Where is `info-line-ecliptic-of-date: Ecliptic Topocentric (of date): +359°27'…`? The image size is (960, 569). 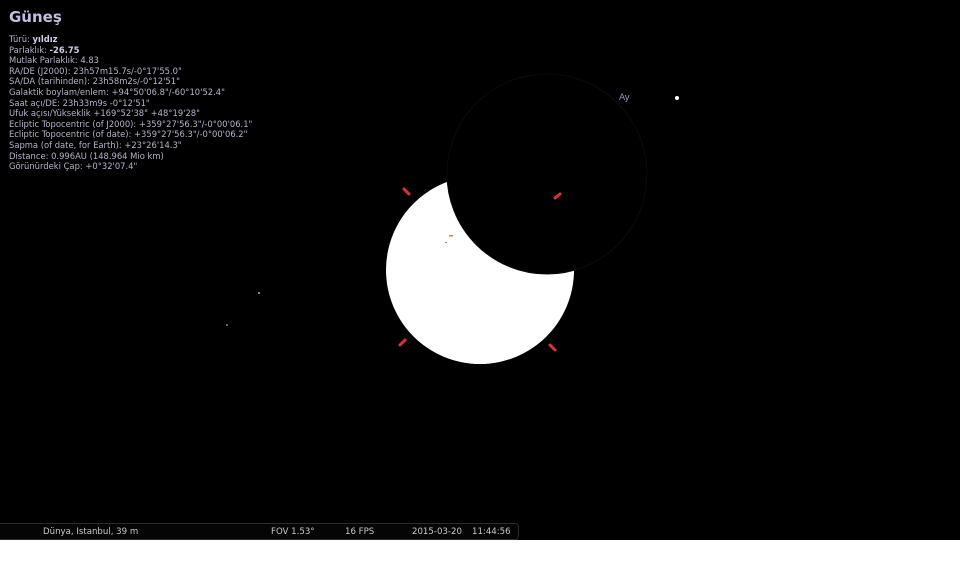 info-line-ecliptic-of-date: Ecliptic Topocentric (of date): +359°27'… is located at coordinates (128, 134).